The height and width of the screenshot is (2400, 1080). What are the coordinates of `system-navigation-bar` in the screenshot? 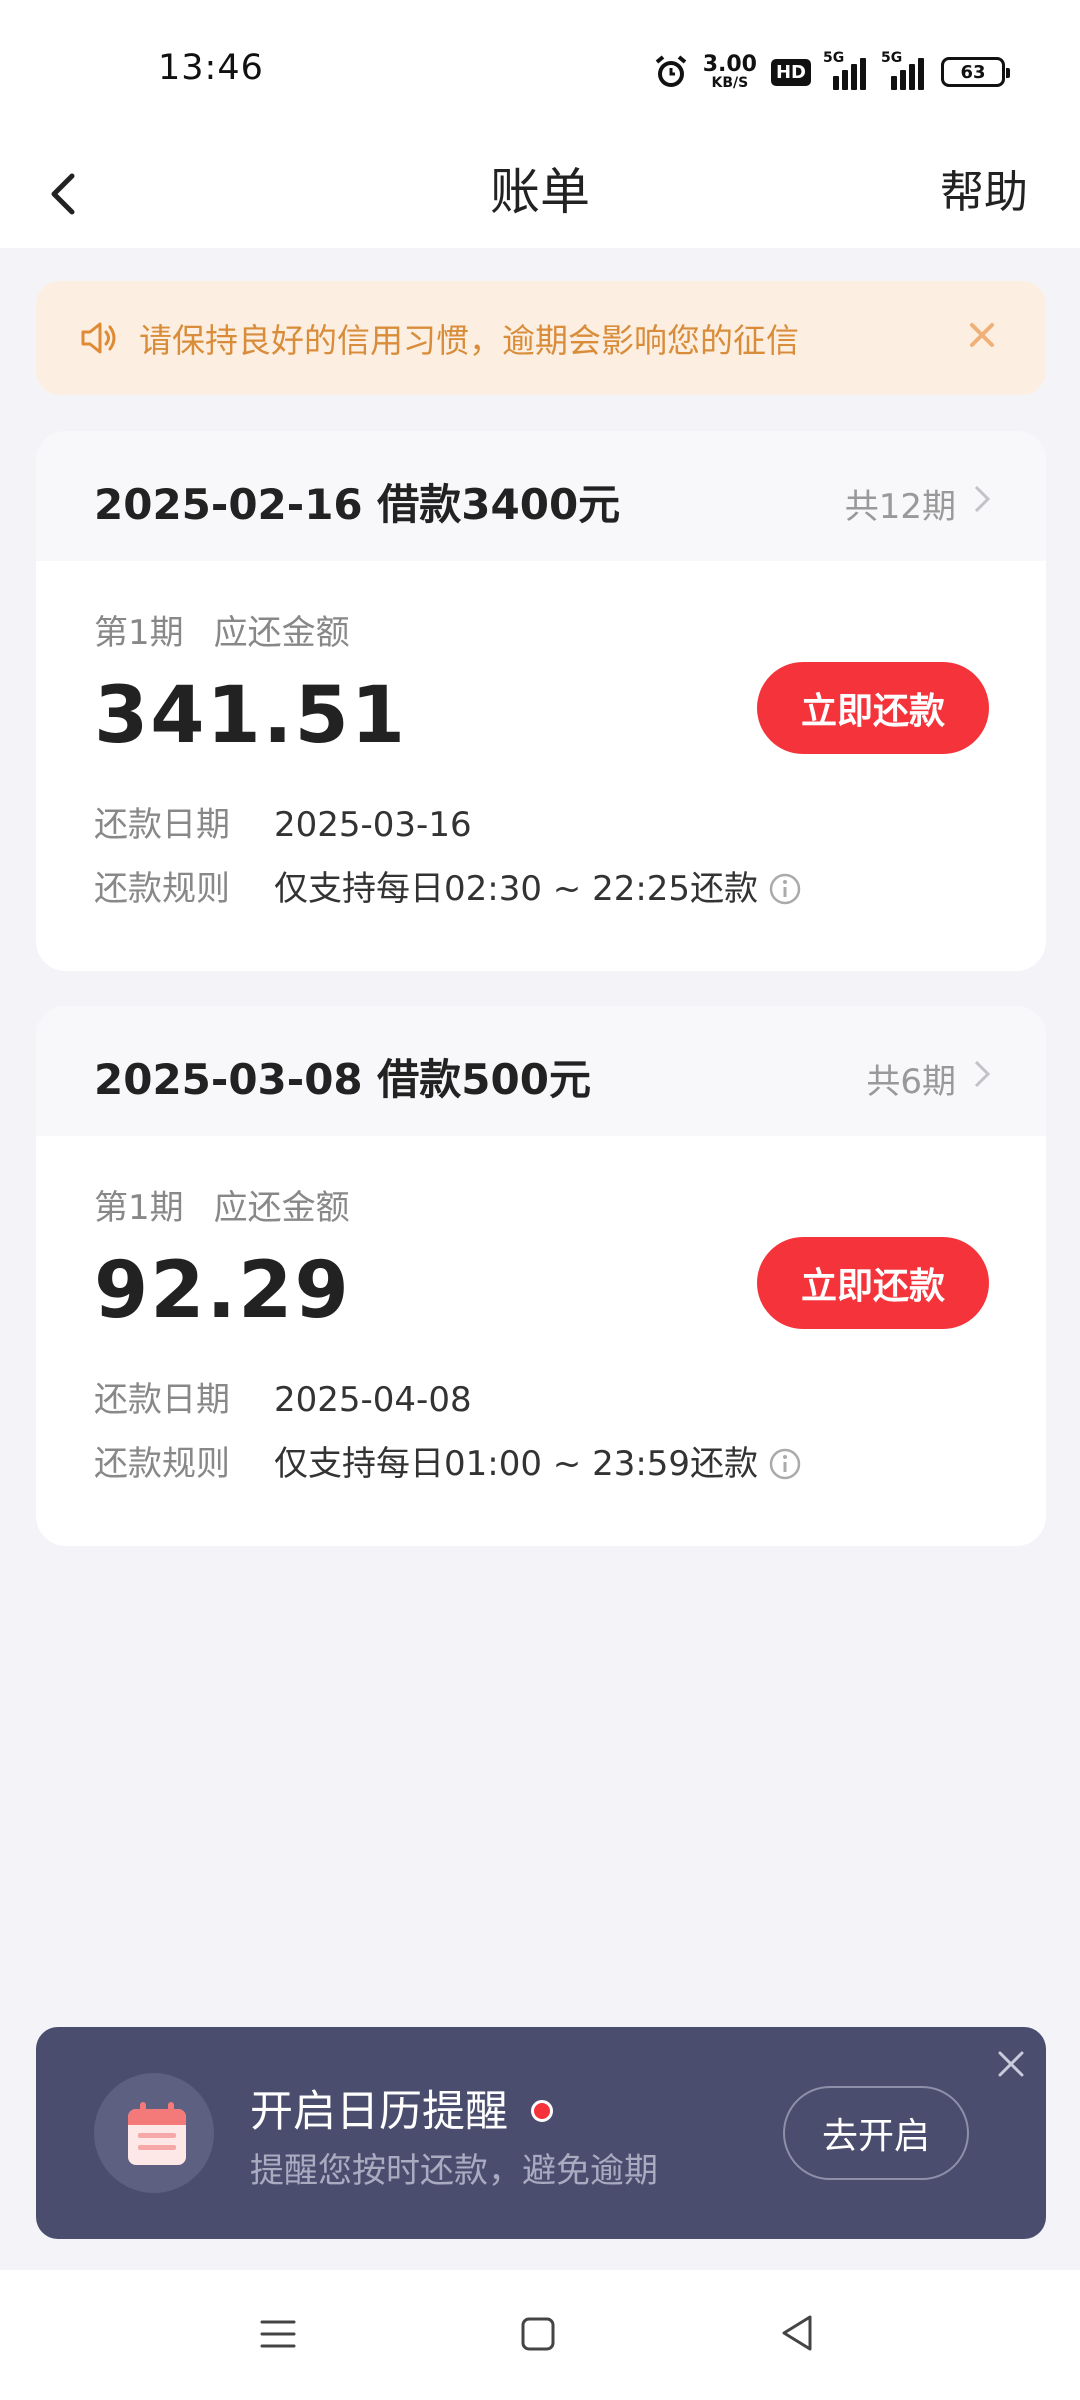 It's located at (540, 2335).